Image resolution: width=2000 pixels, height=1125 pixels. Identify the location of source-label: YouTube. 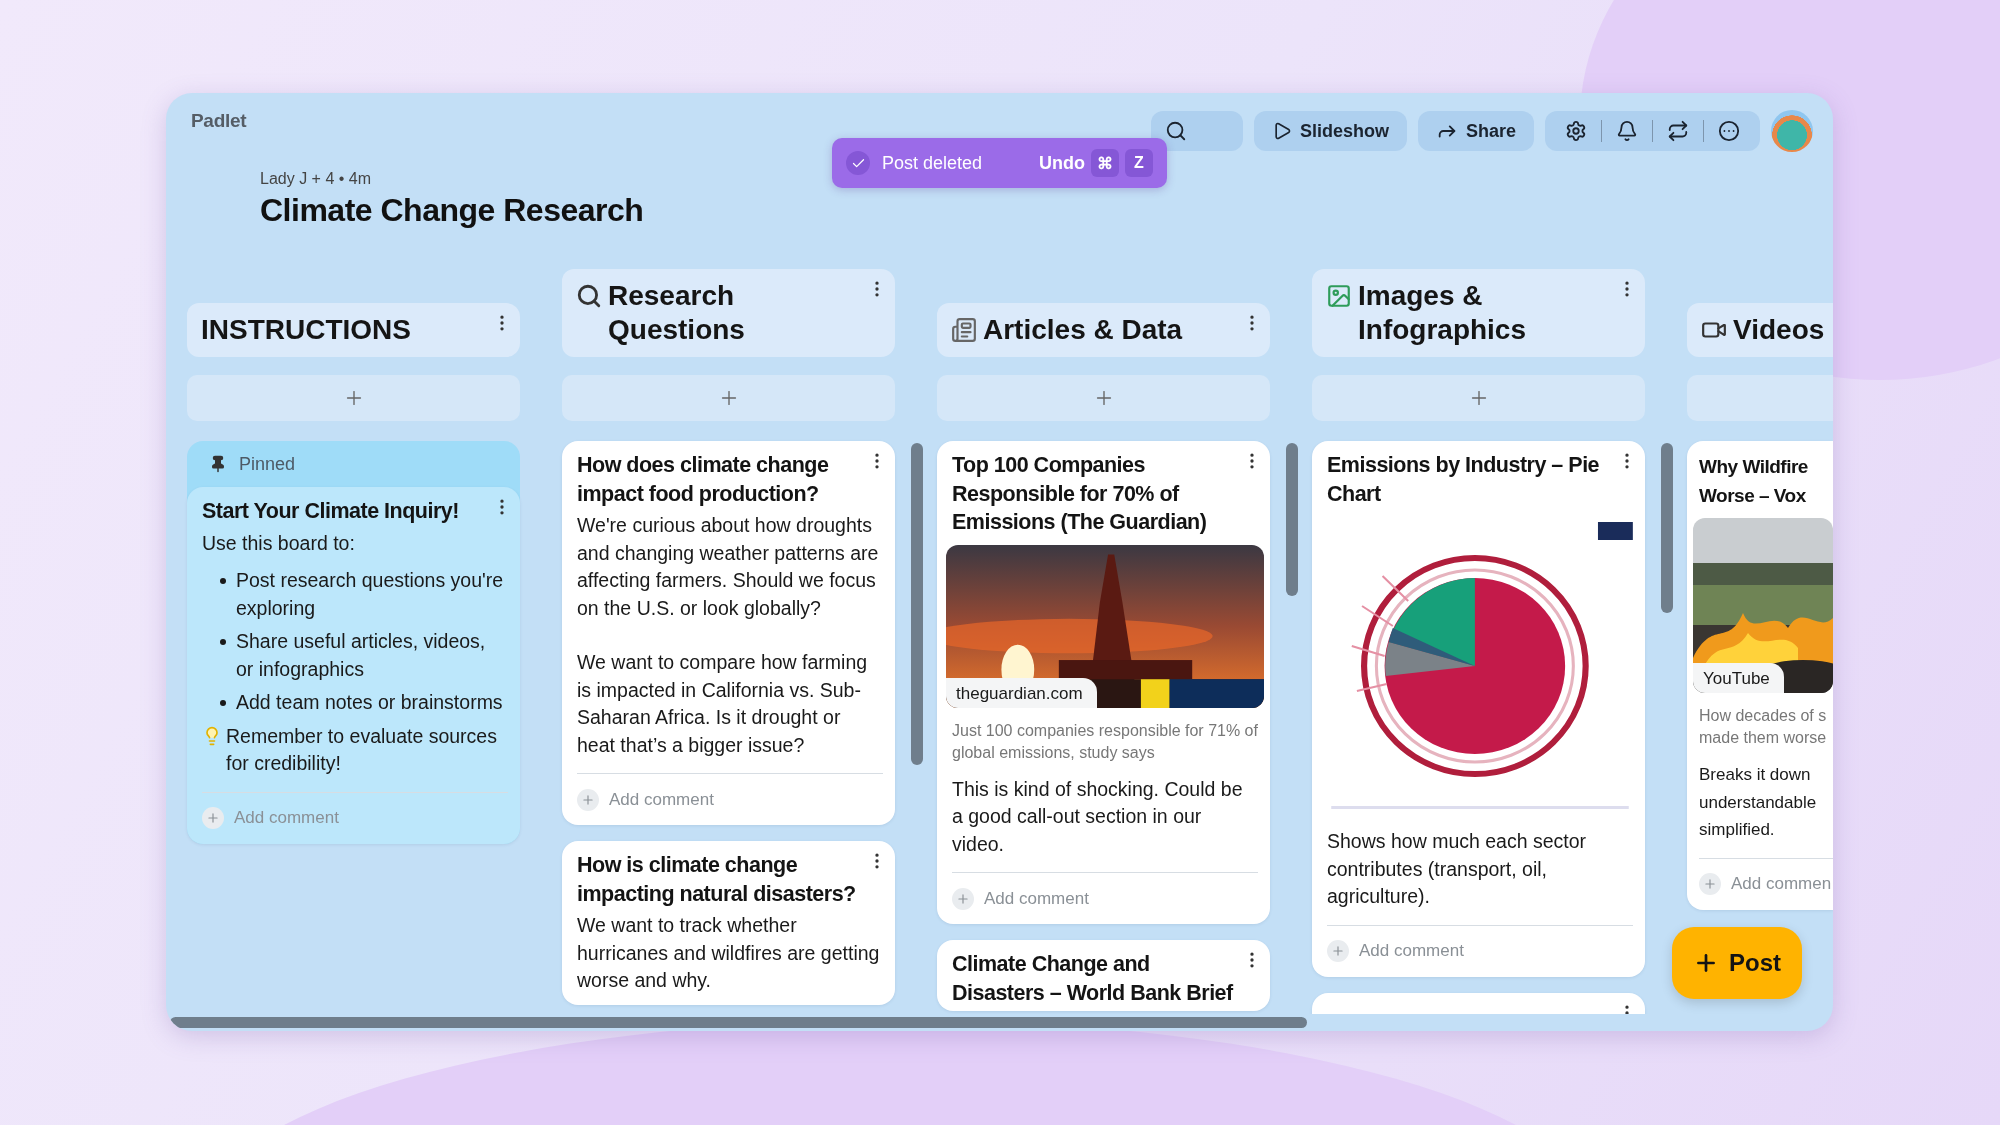
(1738, 678).